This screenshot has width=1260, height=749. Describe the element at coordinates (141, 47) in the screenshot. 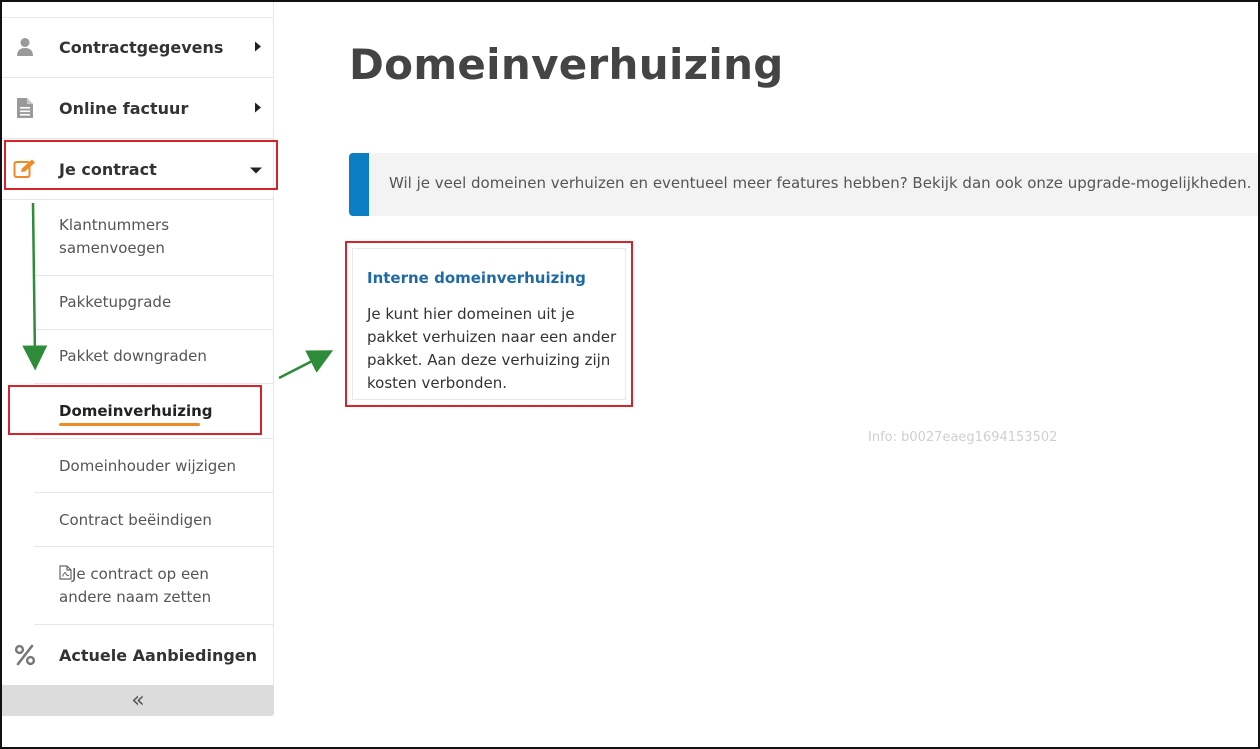

I see `sidebar-item-label: Contractgegevens` at that location.